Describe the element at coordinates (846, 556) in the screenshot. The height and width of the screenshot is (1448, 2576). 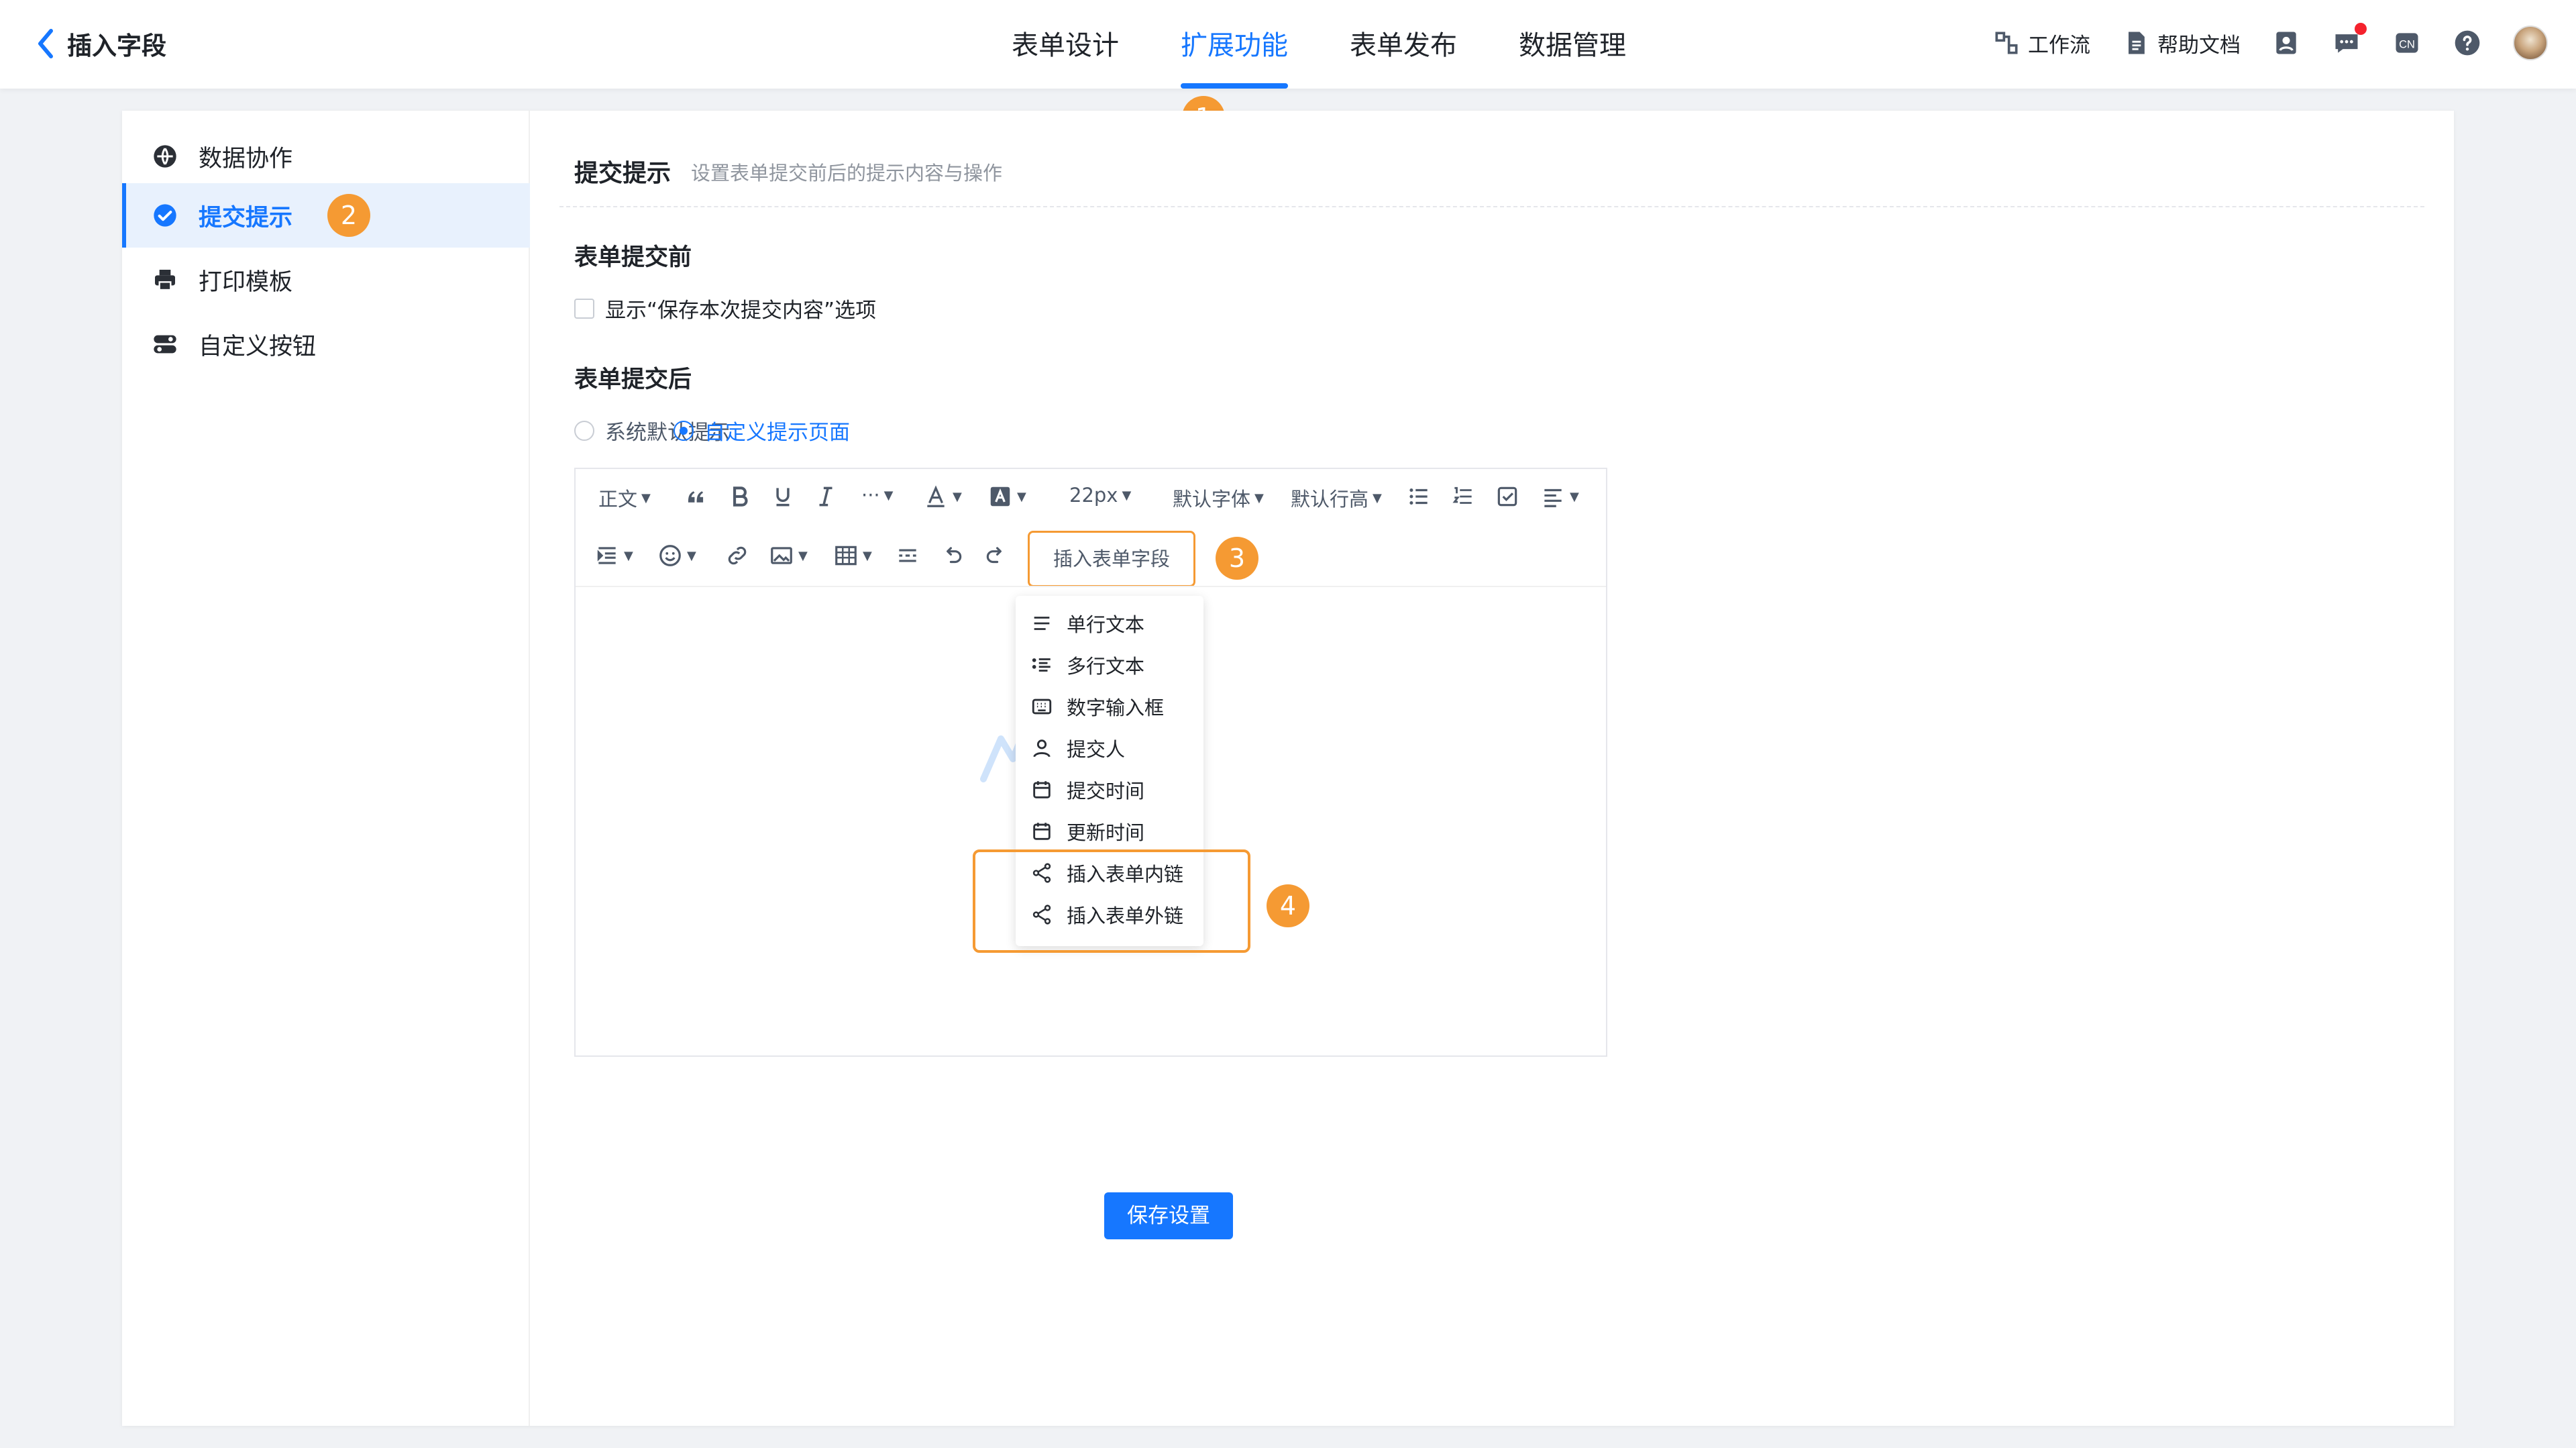
I see `table-icon` at that location.